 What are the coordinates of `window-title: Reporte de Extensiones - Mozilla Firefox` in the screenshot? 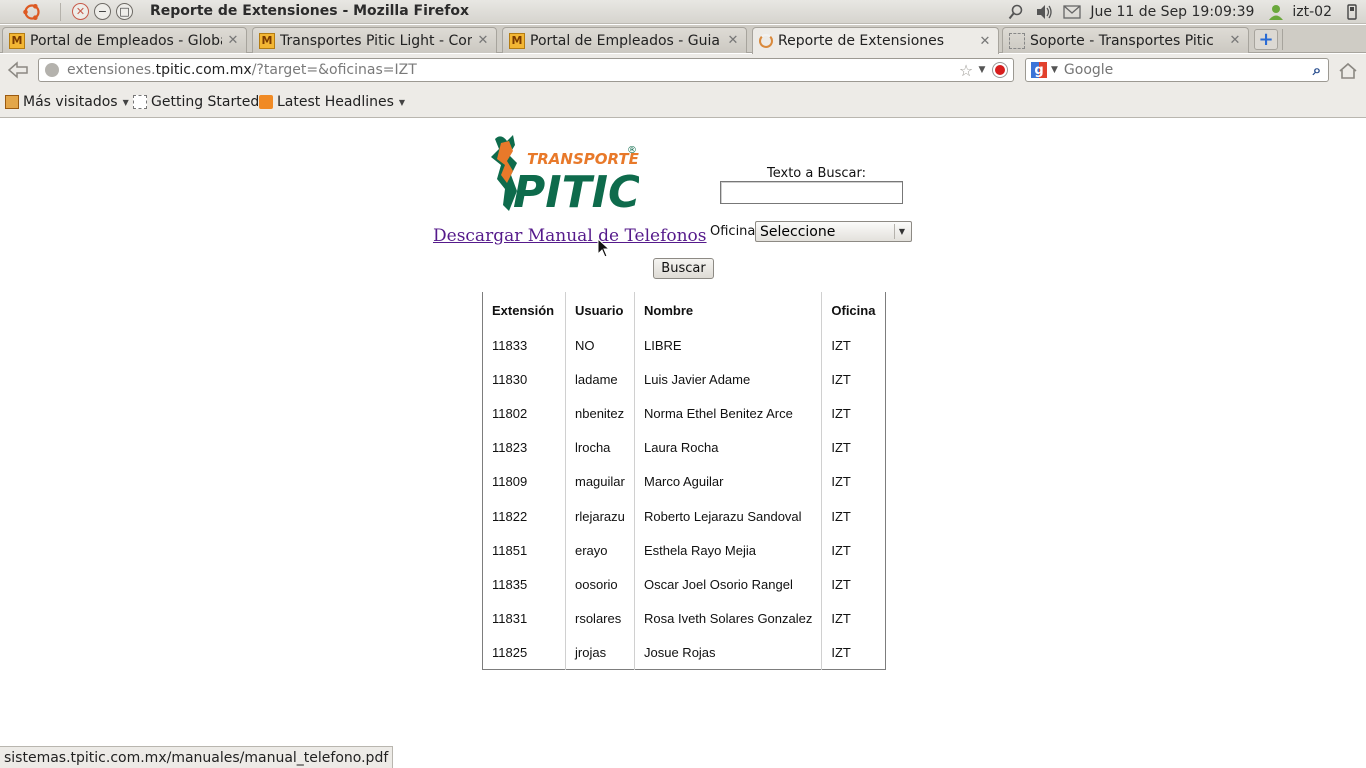 It's located at (310, 11).